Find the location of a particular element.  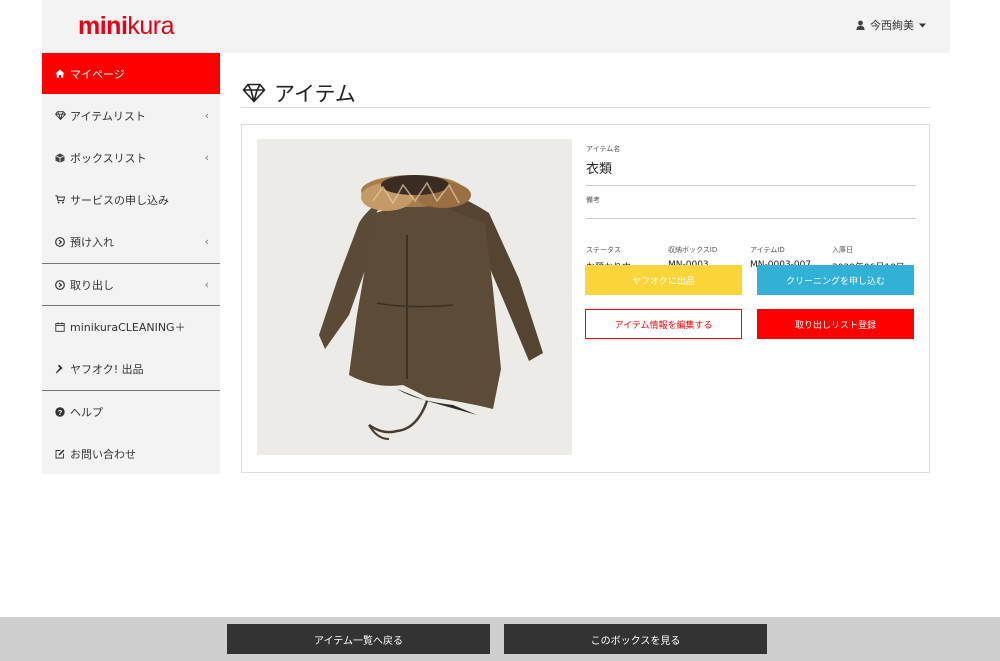

logo-kura: kura is located at coordinates (151, 26).